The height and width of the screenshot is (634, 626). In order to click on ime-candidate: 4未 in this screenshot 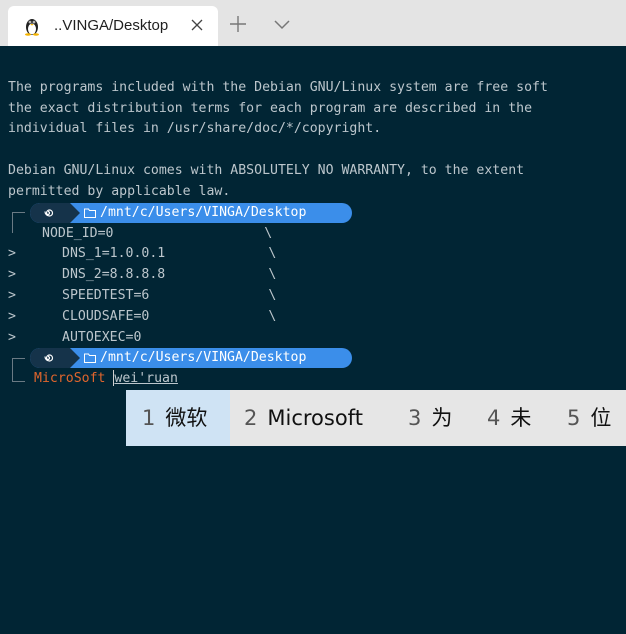, I will do `click(509, 418)`.